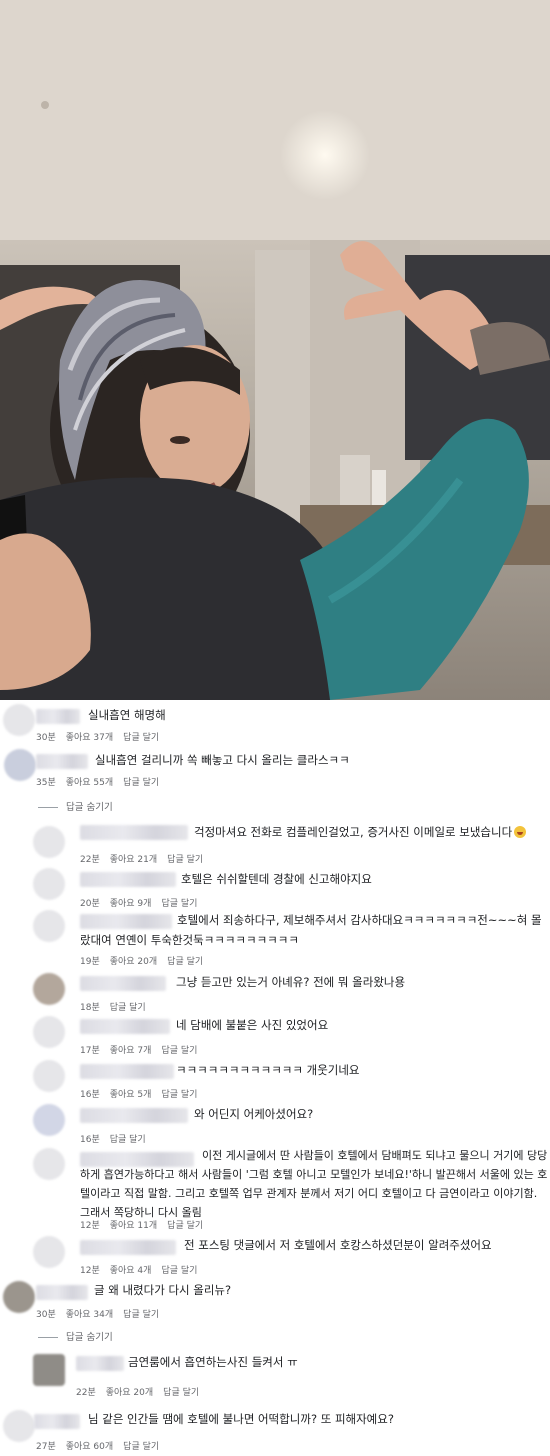 The height and width of the screenshot is (1456, 550). Describe the element at coordinates (89, 1447) in the screenshot. I see `like-count: 좋아요 60개` at that location.